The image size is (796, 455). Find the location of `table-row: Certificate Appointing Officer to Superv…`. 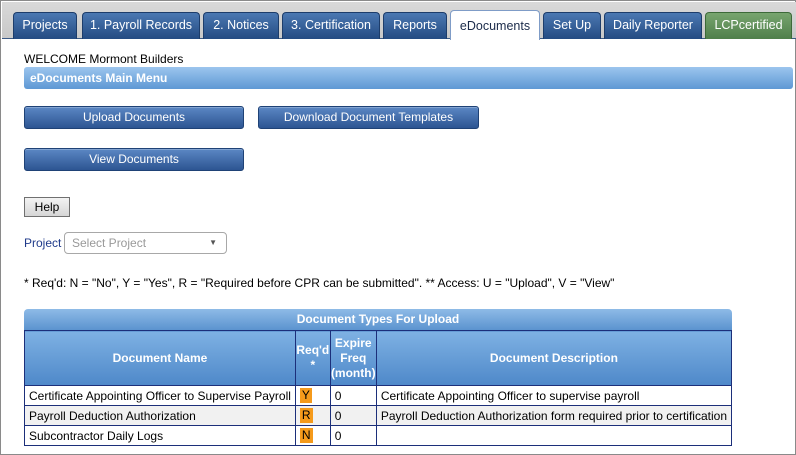

table-row: Certificate Appointing Officer to Superv… is located at coordinates (378, 395).